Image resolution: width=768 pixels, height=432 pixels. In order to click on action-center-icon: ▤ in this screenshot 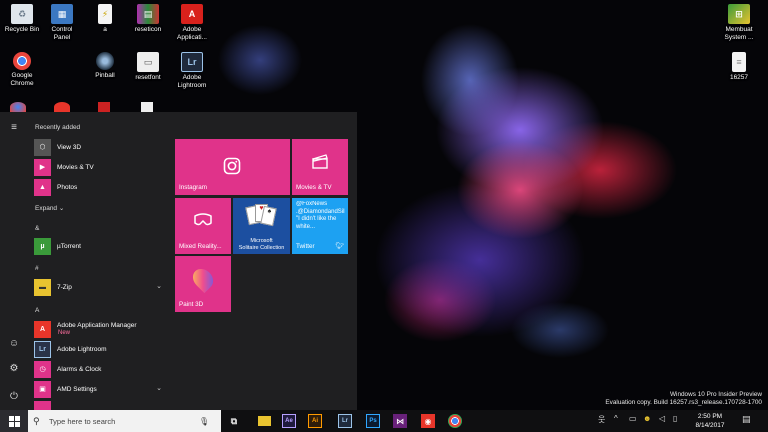, I will do `click(746, 419)`.